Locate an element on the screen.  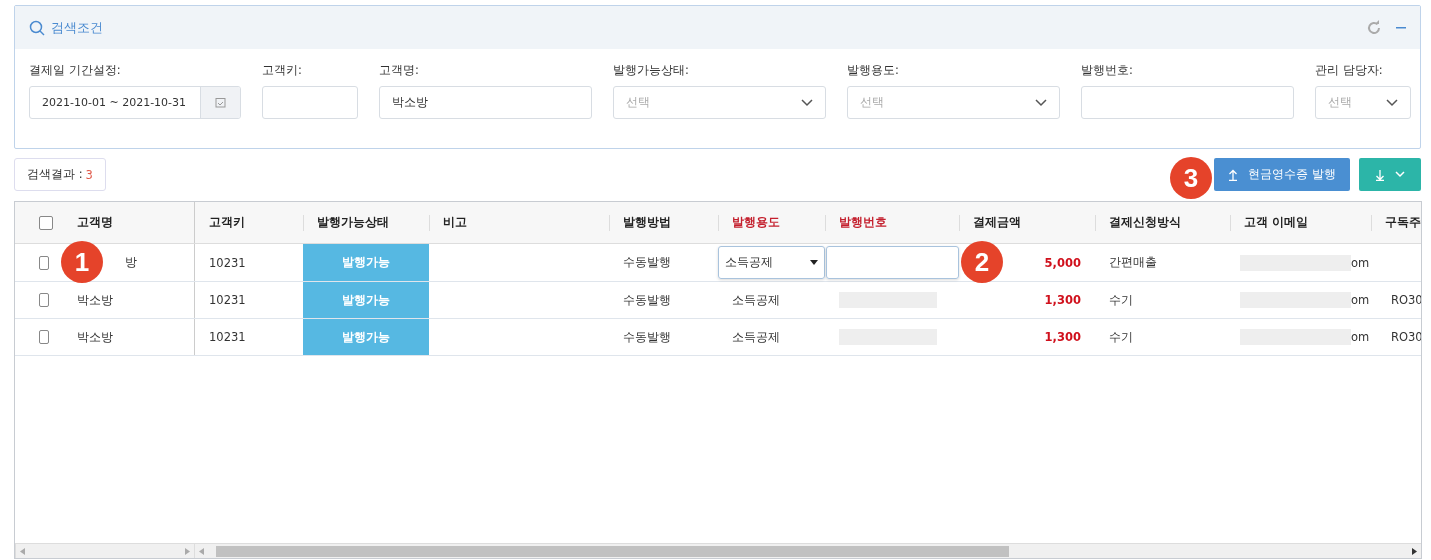
purpose-select: 소득공제 is located at coordinates (771, 262).